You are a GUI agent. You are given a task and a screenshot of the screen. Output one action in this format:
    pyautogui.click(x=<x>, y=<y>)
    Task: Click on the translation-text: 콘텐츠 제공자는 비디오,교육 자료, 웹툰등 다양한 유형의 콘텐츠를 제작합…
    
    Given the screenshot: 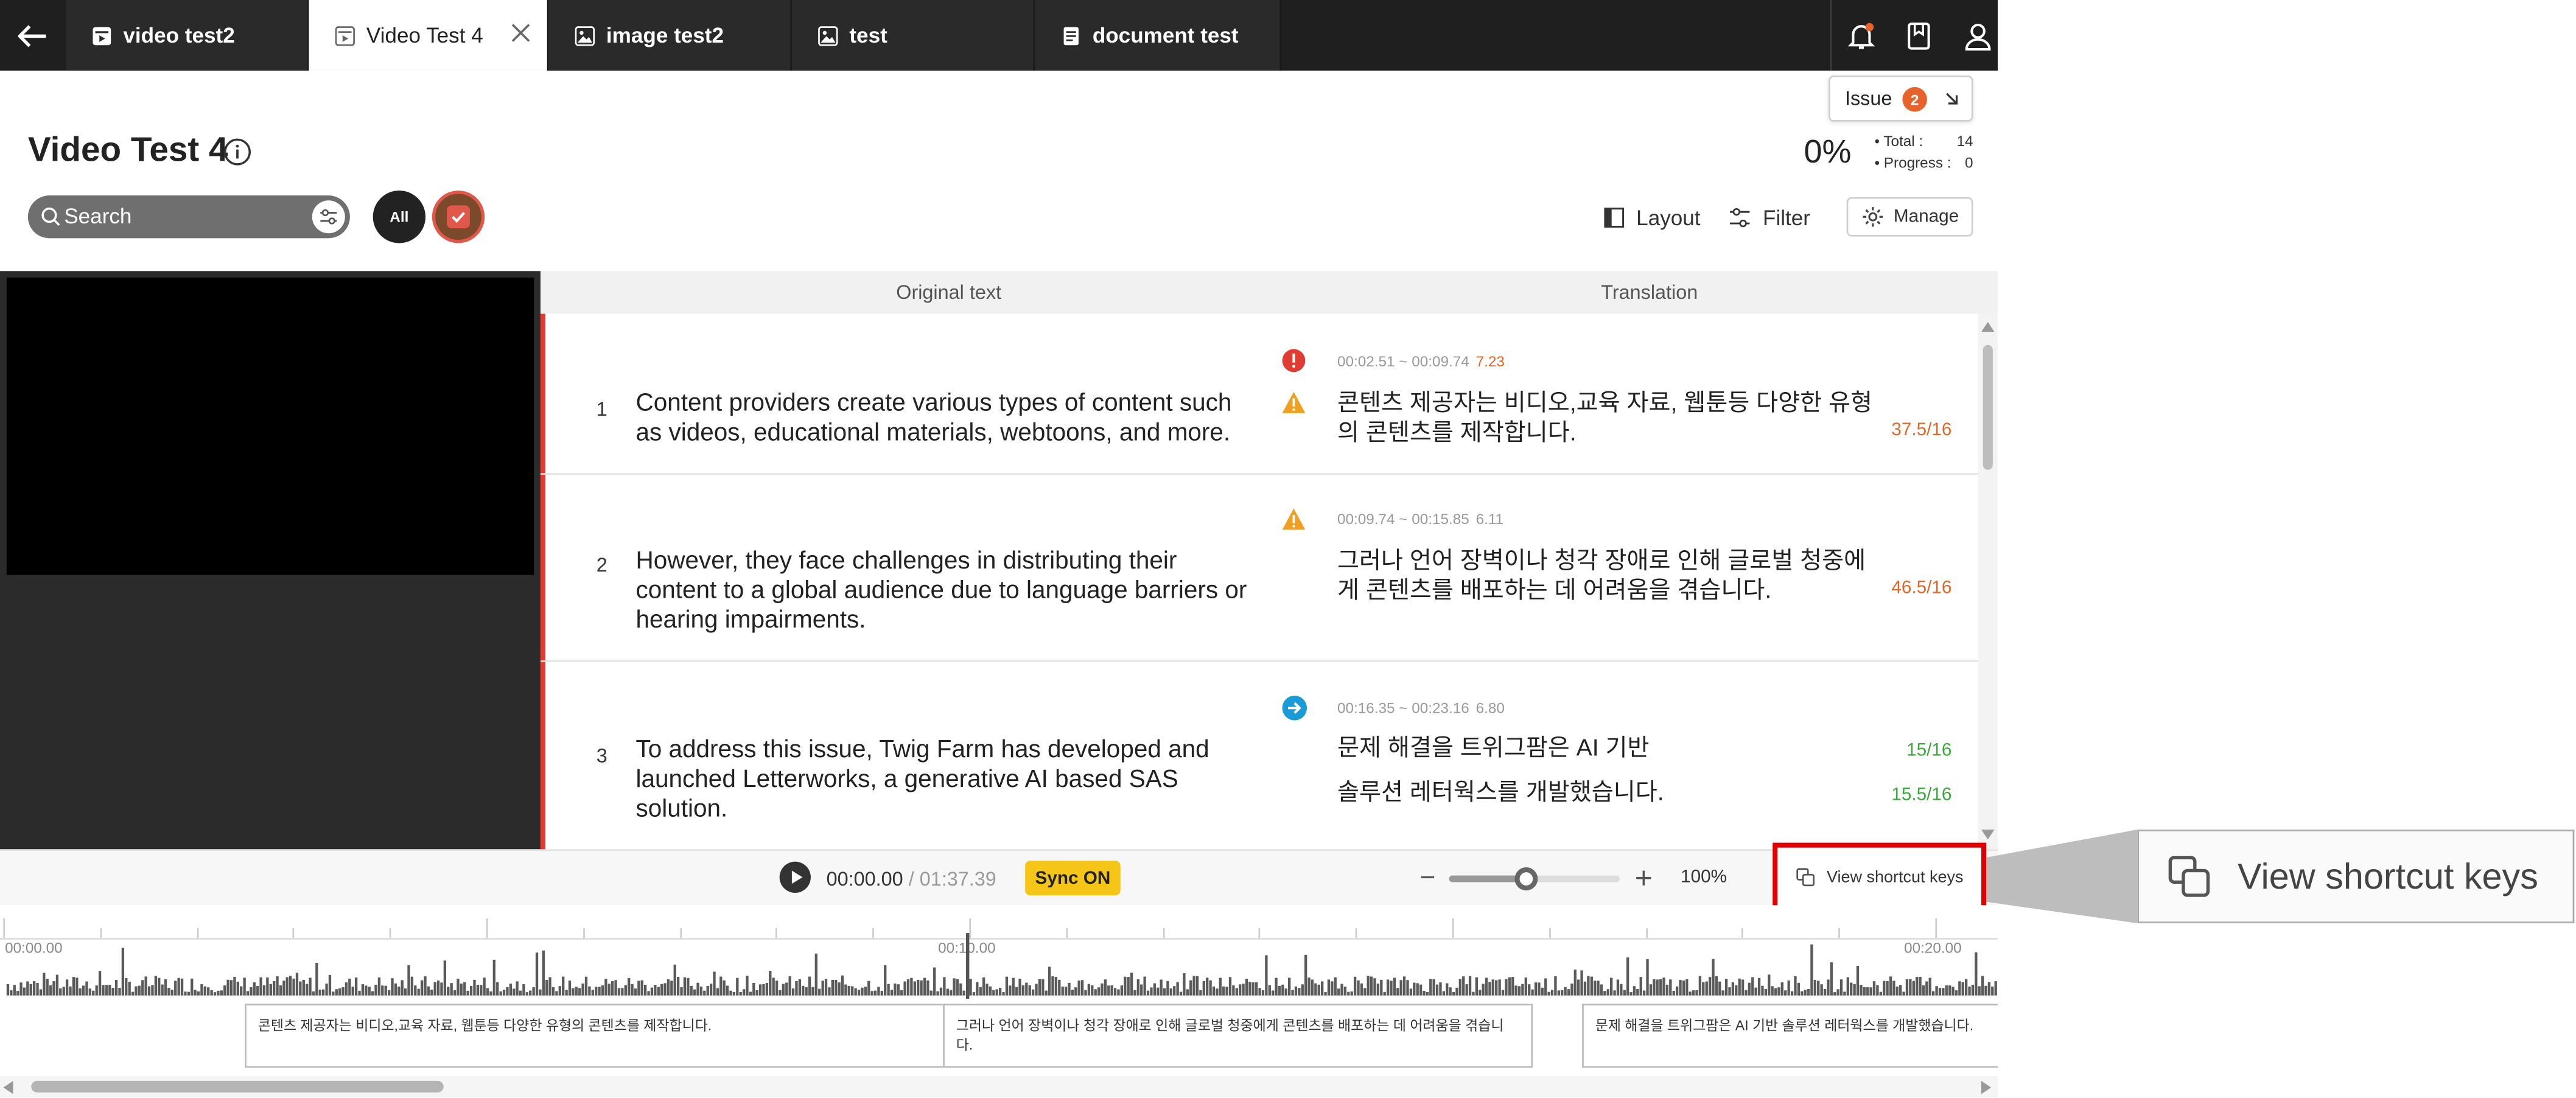 What is the action you would take?
    pyautogui.click(x=1608, y=419)
    